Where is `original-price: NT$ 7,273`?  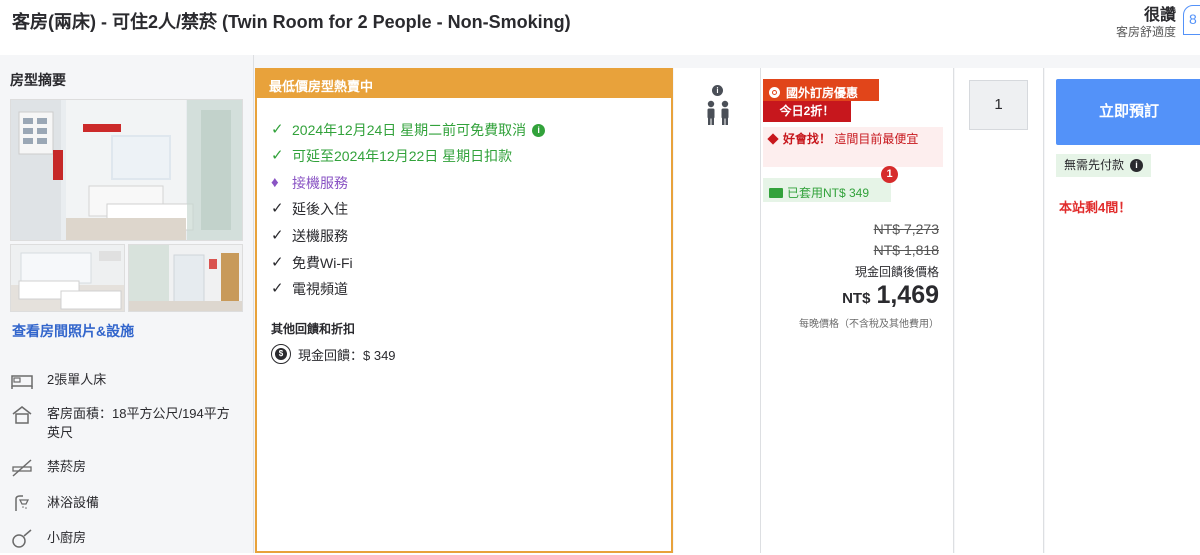
original-price: NT$ 7,273 is located at coordinates (906, 229).